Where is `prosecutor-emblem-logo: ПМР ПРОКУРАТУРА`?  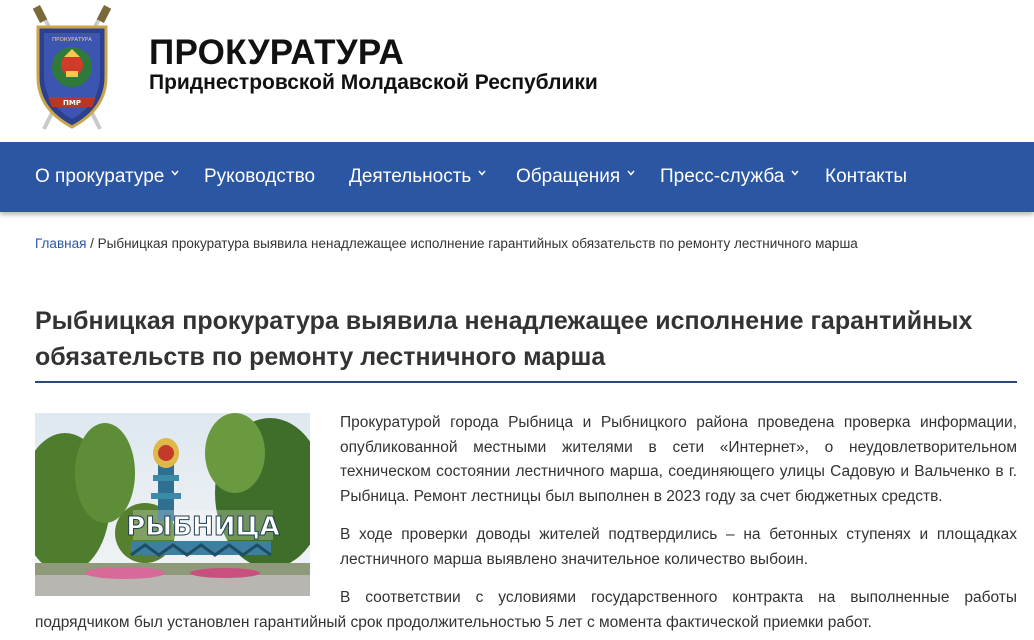 prosecutor-emblem-logo: ПМР ПРОКУРАТУРА is located at coordinates (72, 69).